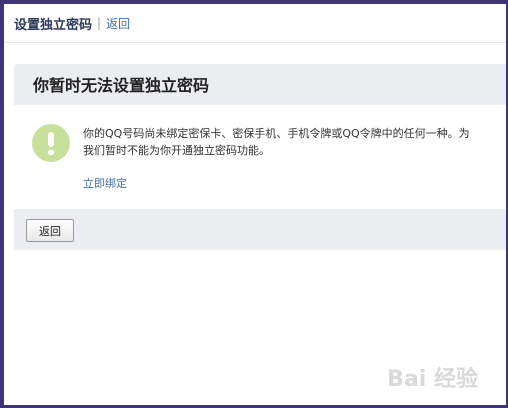 The height and width of the screenshot is (408, 508). I want to click on header-back-link: 返回, so click(118, 23).